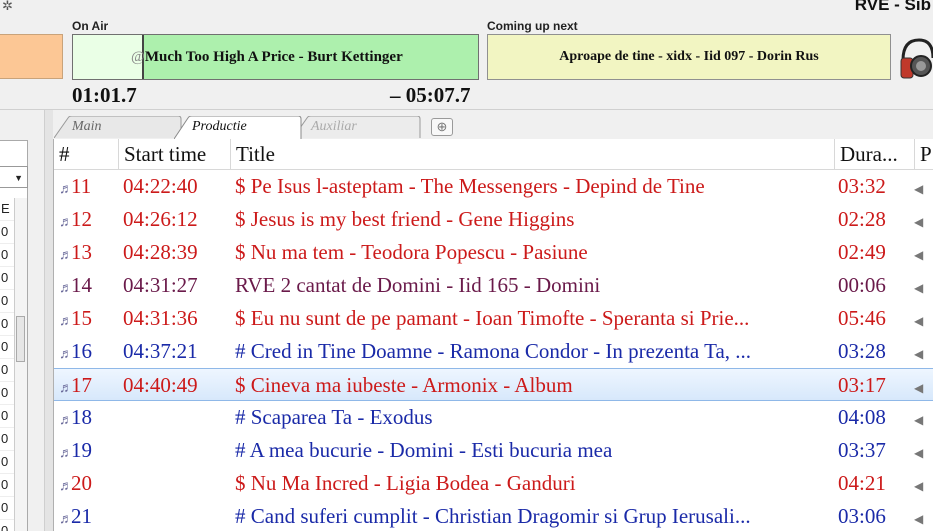 The height and width of the screenshot is (531, 933). What do you see at coordinates (493, 417) in the screenshot?
I see `table-row: ♬18 # Scaparea Ta - Exodus 04:08 ◀` at bounding box center [493, 417].